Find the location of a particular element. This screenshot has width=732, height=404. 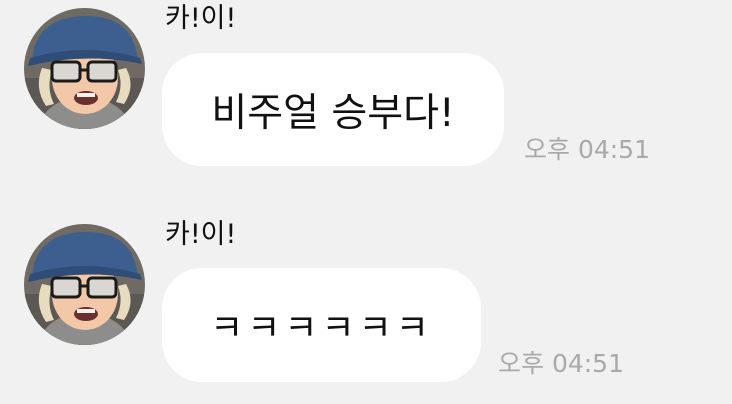

message-text: 비주얼 승부다! is located at coordinates (333, 113).